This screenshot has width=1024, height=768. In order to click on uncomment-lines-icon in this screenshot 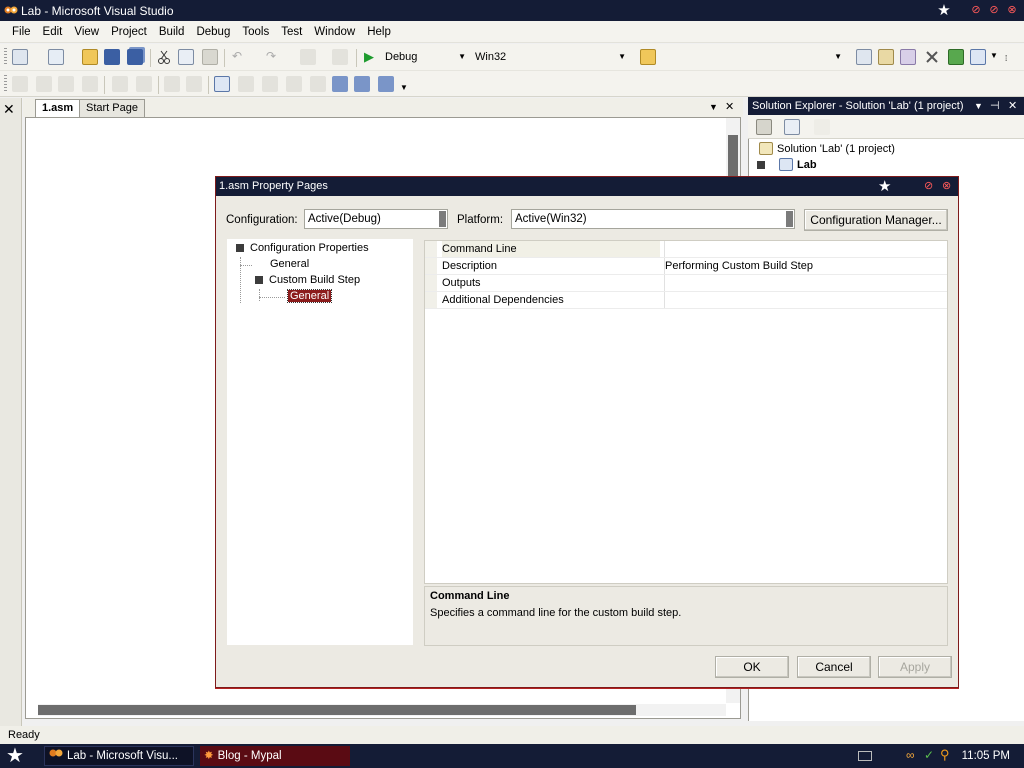, I will do `click(194, 84)`.